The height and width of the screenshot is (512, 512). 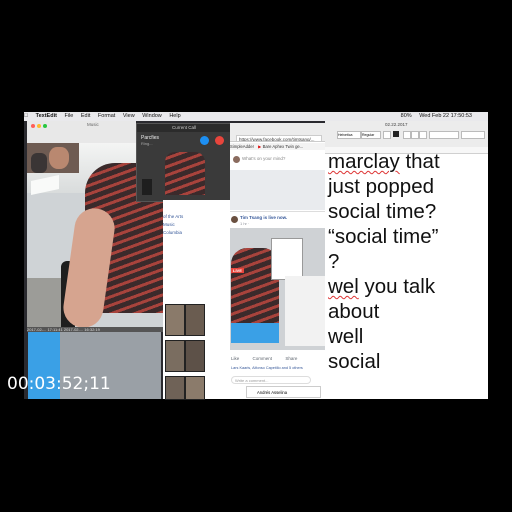 I want to click on font-size-select, so click(x=387, y=135).